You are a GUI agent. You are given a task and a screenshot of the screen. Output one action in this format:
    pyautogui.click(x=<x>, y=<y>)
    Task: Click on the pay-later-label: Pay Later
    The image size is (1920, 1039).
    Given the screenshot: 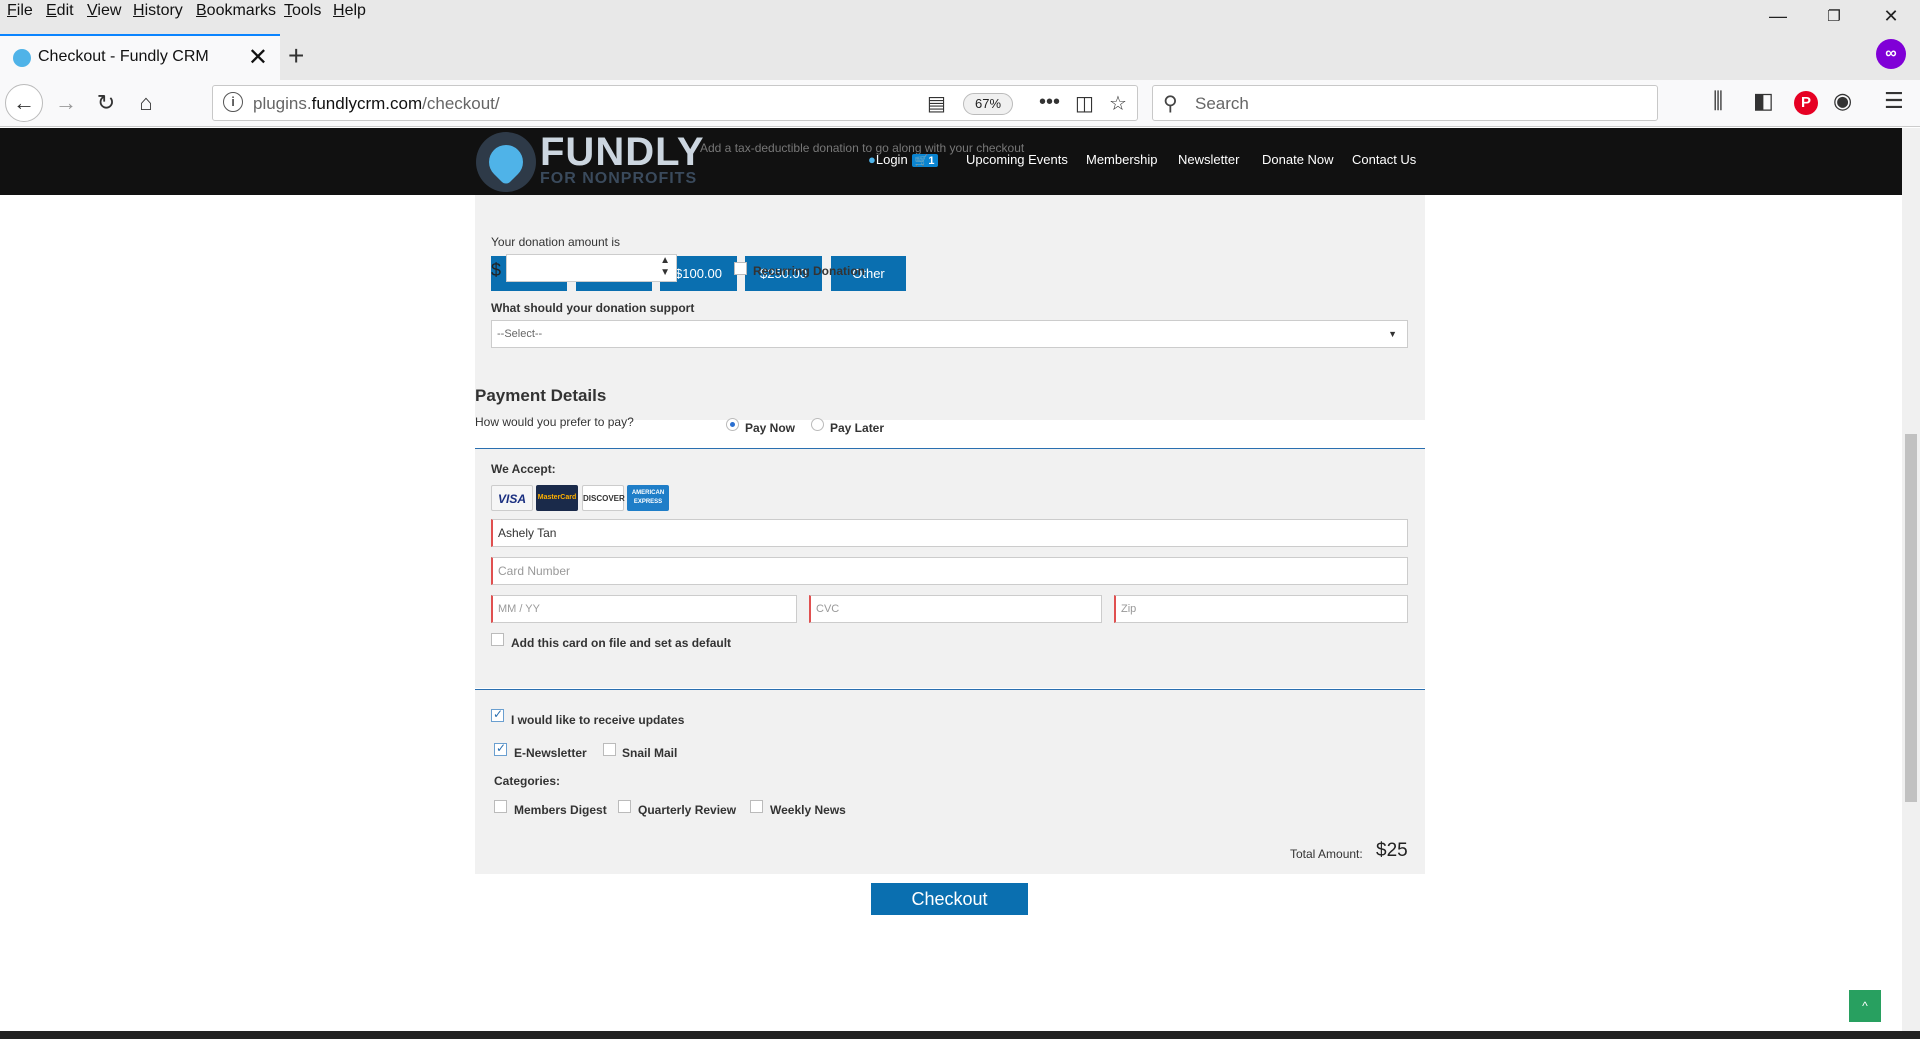 What is the action you would take?
    pyautogui.click(x=857, y=428)
    